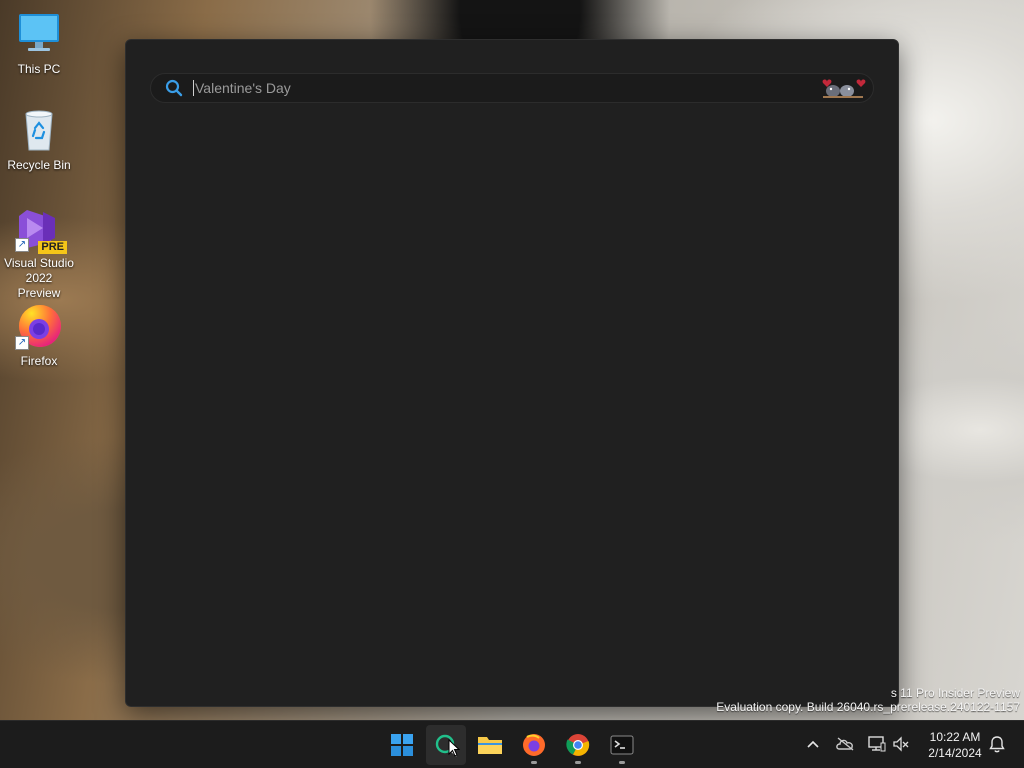 This screenshot has width=1024, height=768. I want to click on desktop-icon-firefox: ↗ Firefox, so click(39, 335).